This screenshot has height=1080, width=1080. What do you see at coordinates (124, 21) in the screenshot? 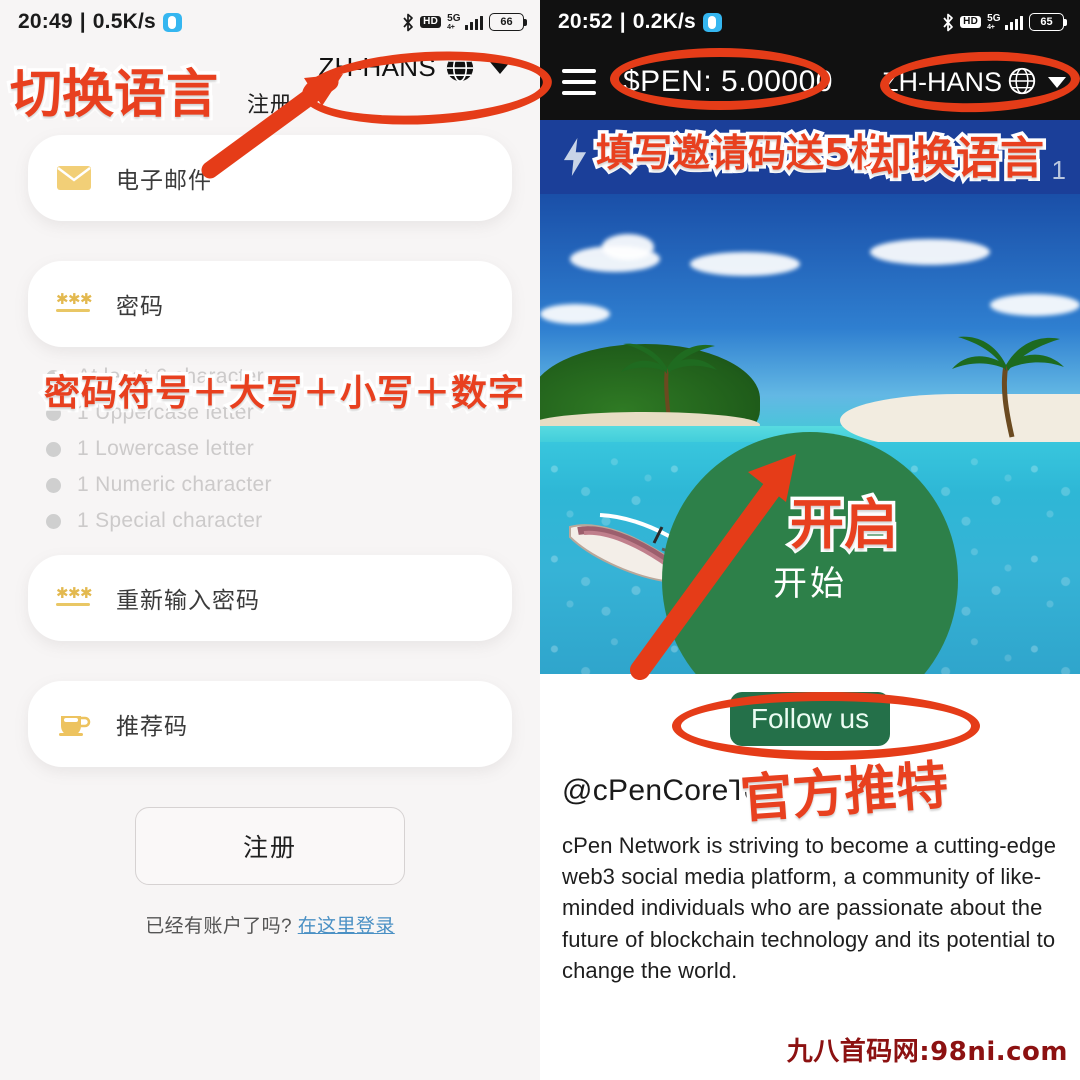
I see `status-netspeed: 0.5K/s` at bounding box center [124, 21].